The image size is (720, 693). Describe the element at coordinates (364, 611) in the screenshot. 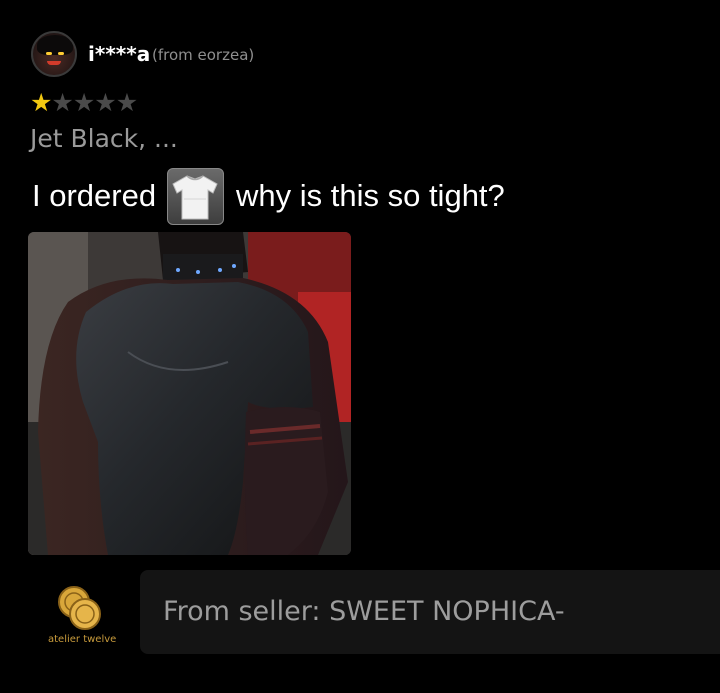

I see `seller-reply-text: From seller: SWEET NOPHICA-` at that location.